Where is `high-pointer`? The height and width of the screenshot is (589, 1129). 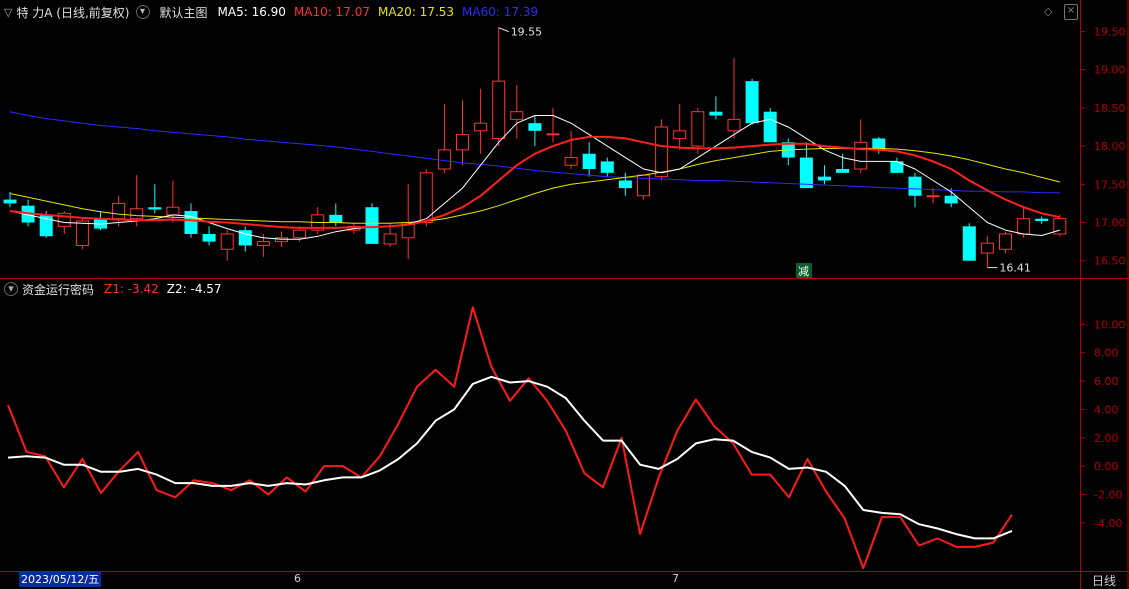 high-pointer is located at coordinates (503, 30).